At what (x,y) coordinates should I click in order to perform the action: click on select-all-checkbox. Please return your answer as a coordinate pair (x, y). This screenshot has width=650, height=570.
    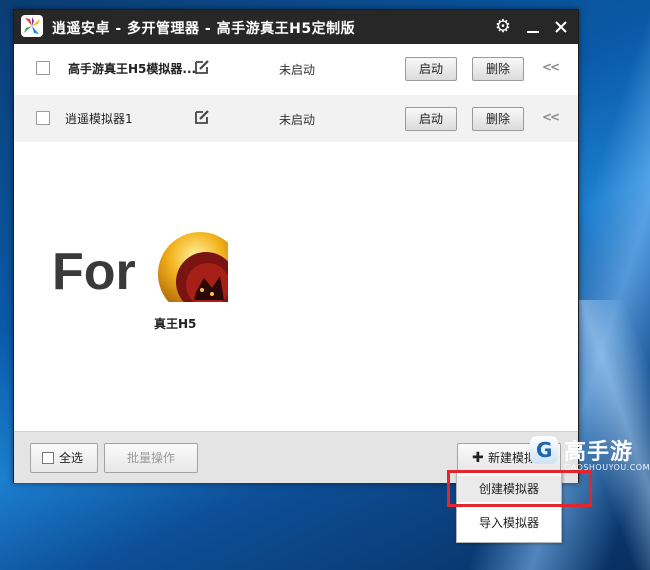
    Looking at the image, I should click on (48, 458).